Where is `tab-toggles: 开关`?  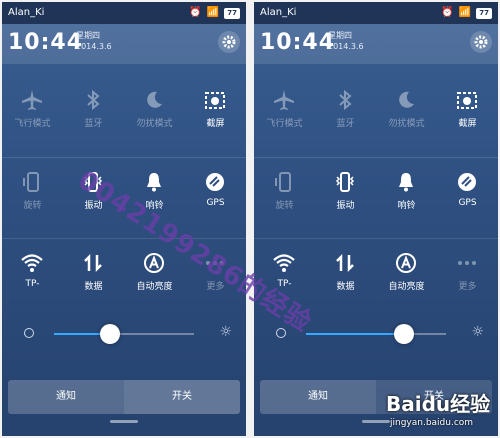
tab-toggles: 开关 is located at coordinates (182, 397).